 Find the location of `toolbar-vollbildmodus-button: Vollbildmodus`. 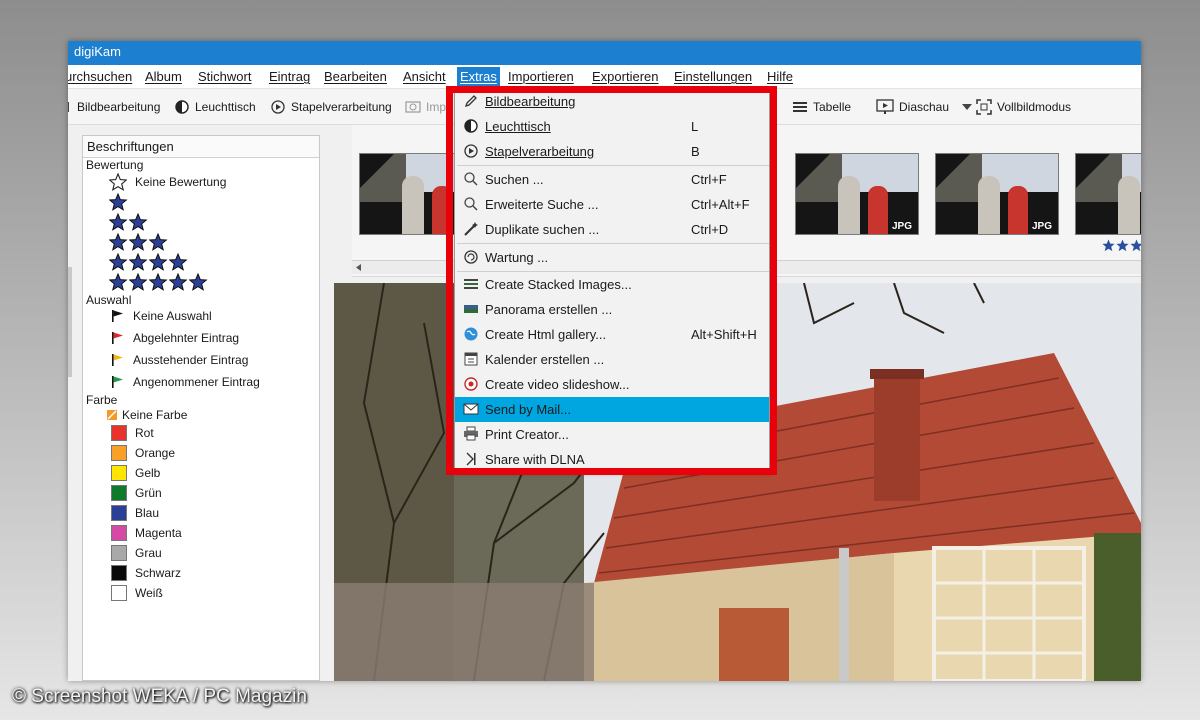

toolbar-vollbildmodus-button: Vollbildmodus is located at coordinates (1023, 107).